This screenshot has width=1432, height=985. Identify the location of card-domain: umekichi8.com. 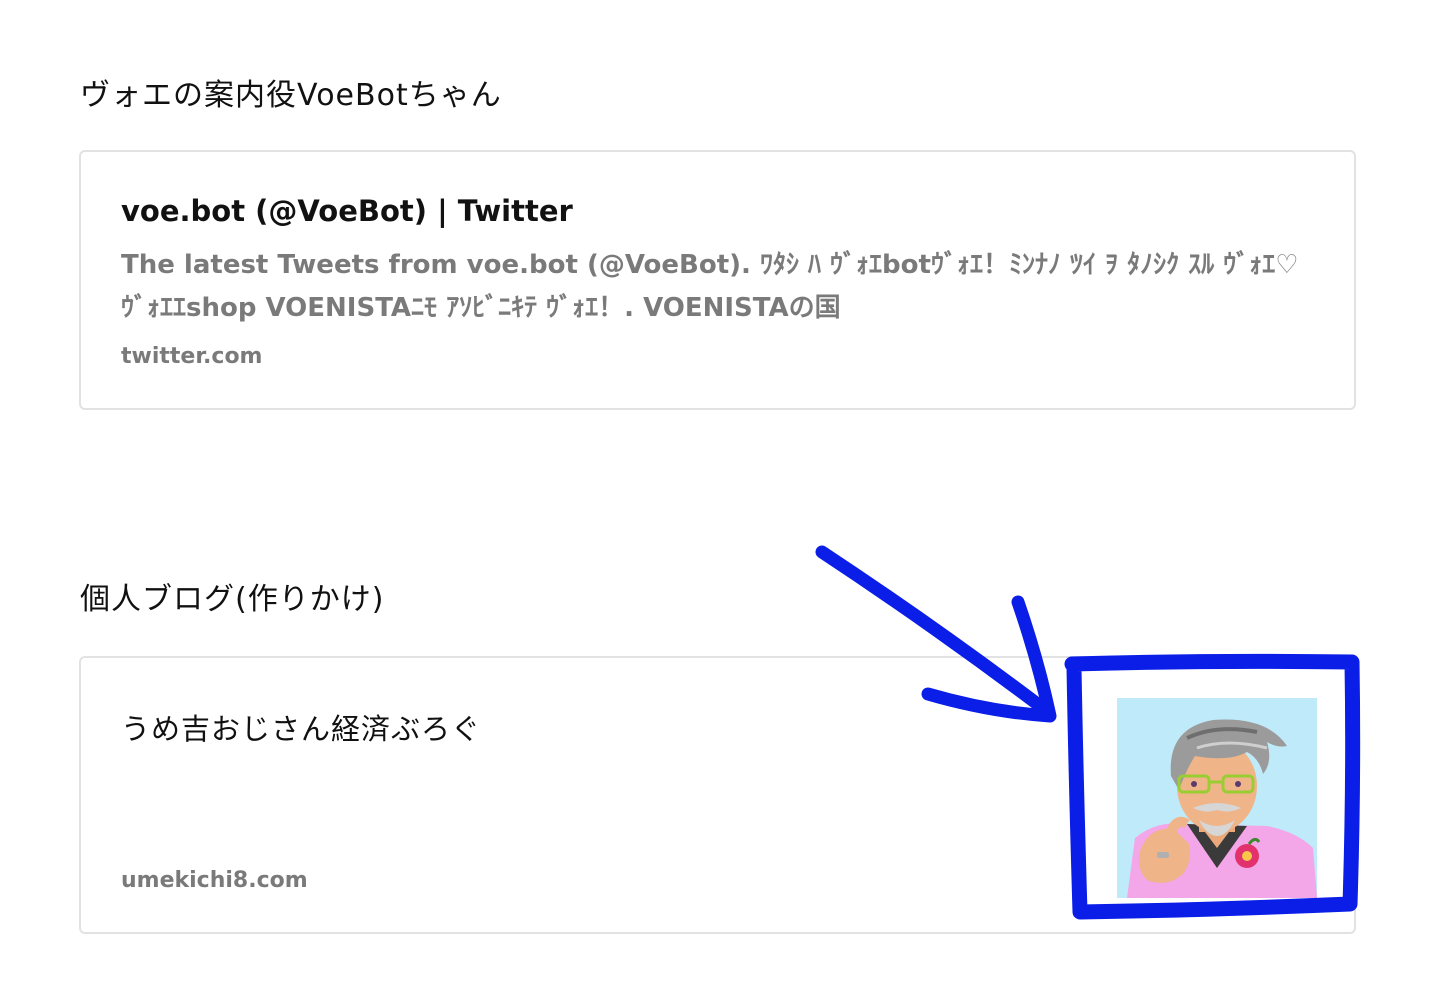
(214, 880).